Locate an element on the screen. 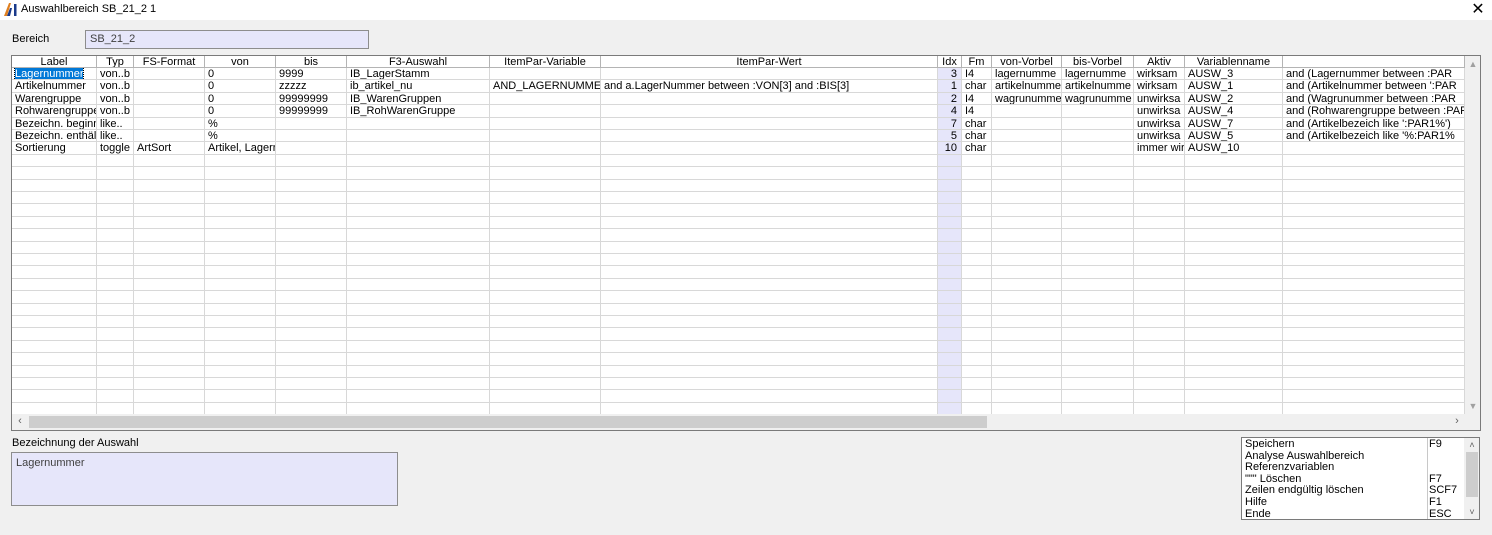 The image size is (1492, 535). selected-cell-text: Lagernummer is located at coordinates (49, 74).